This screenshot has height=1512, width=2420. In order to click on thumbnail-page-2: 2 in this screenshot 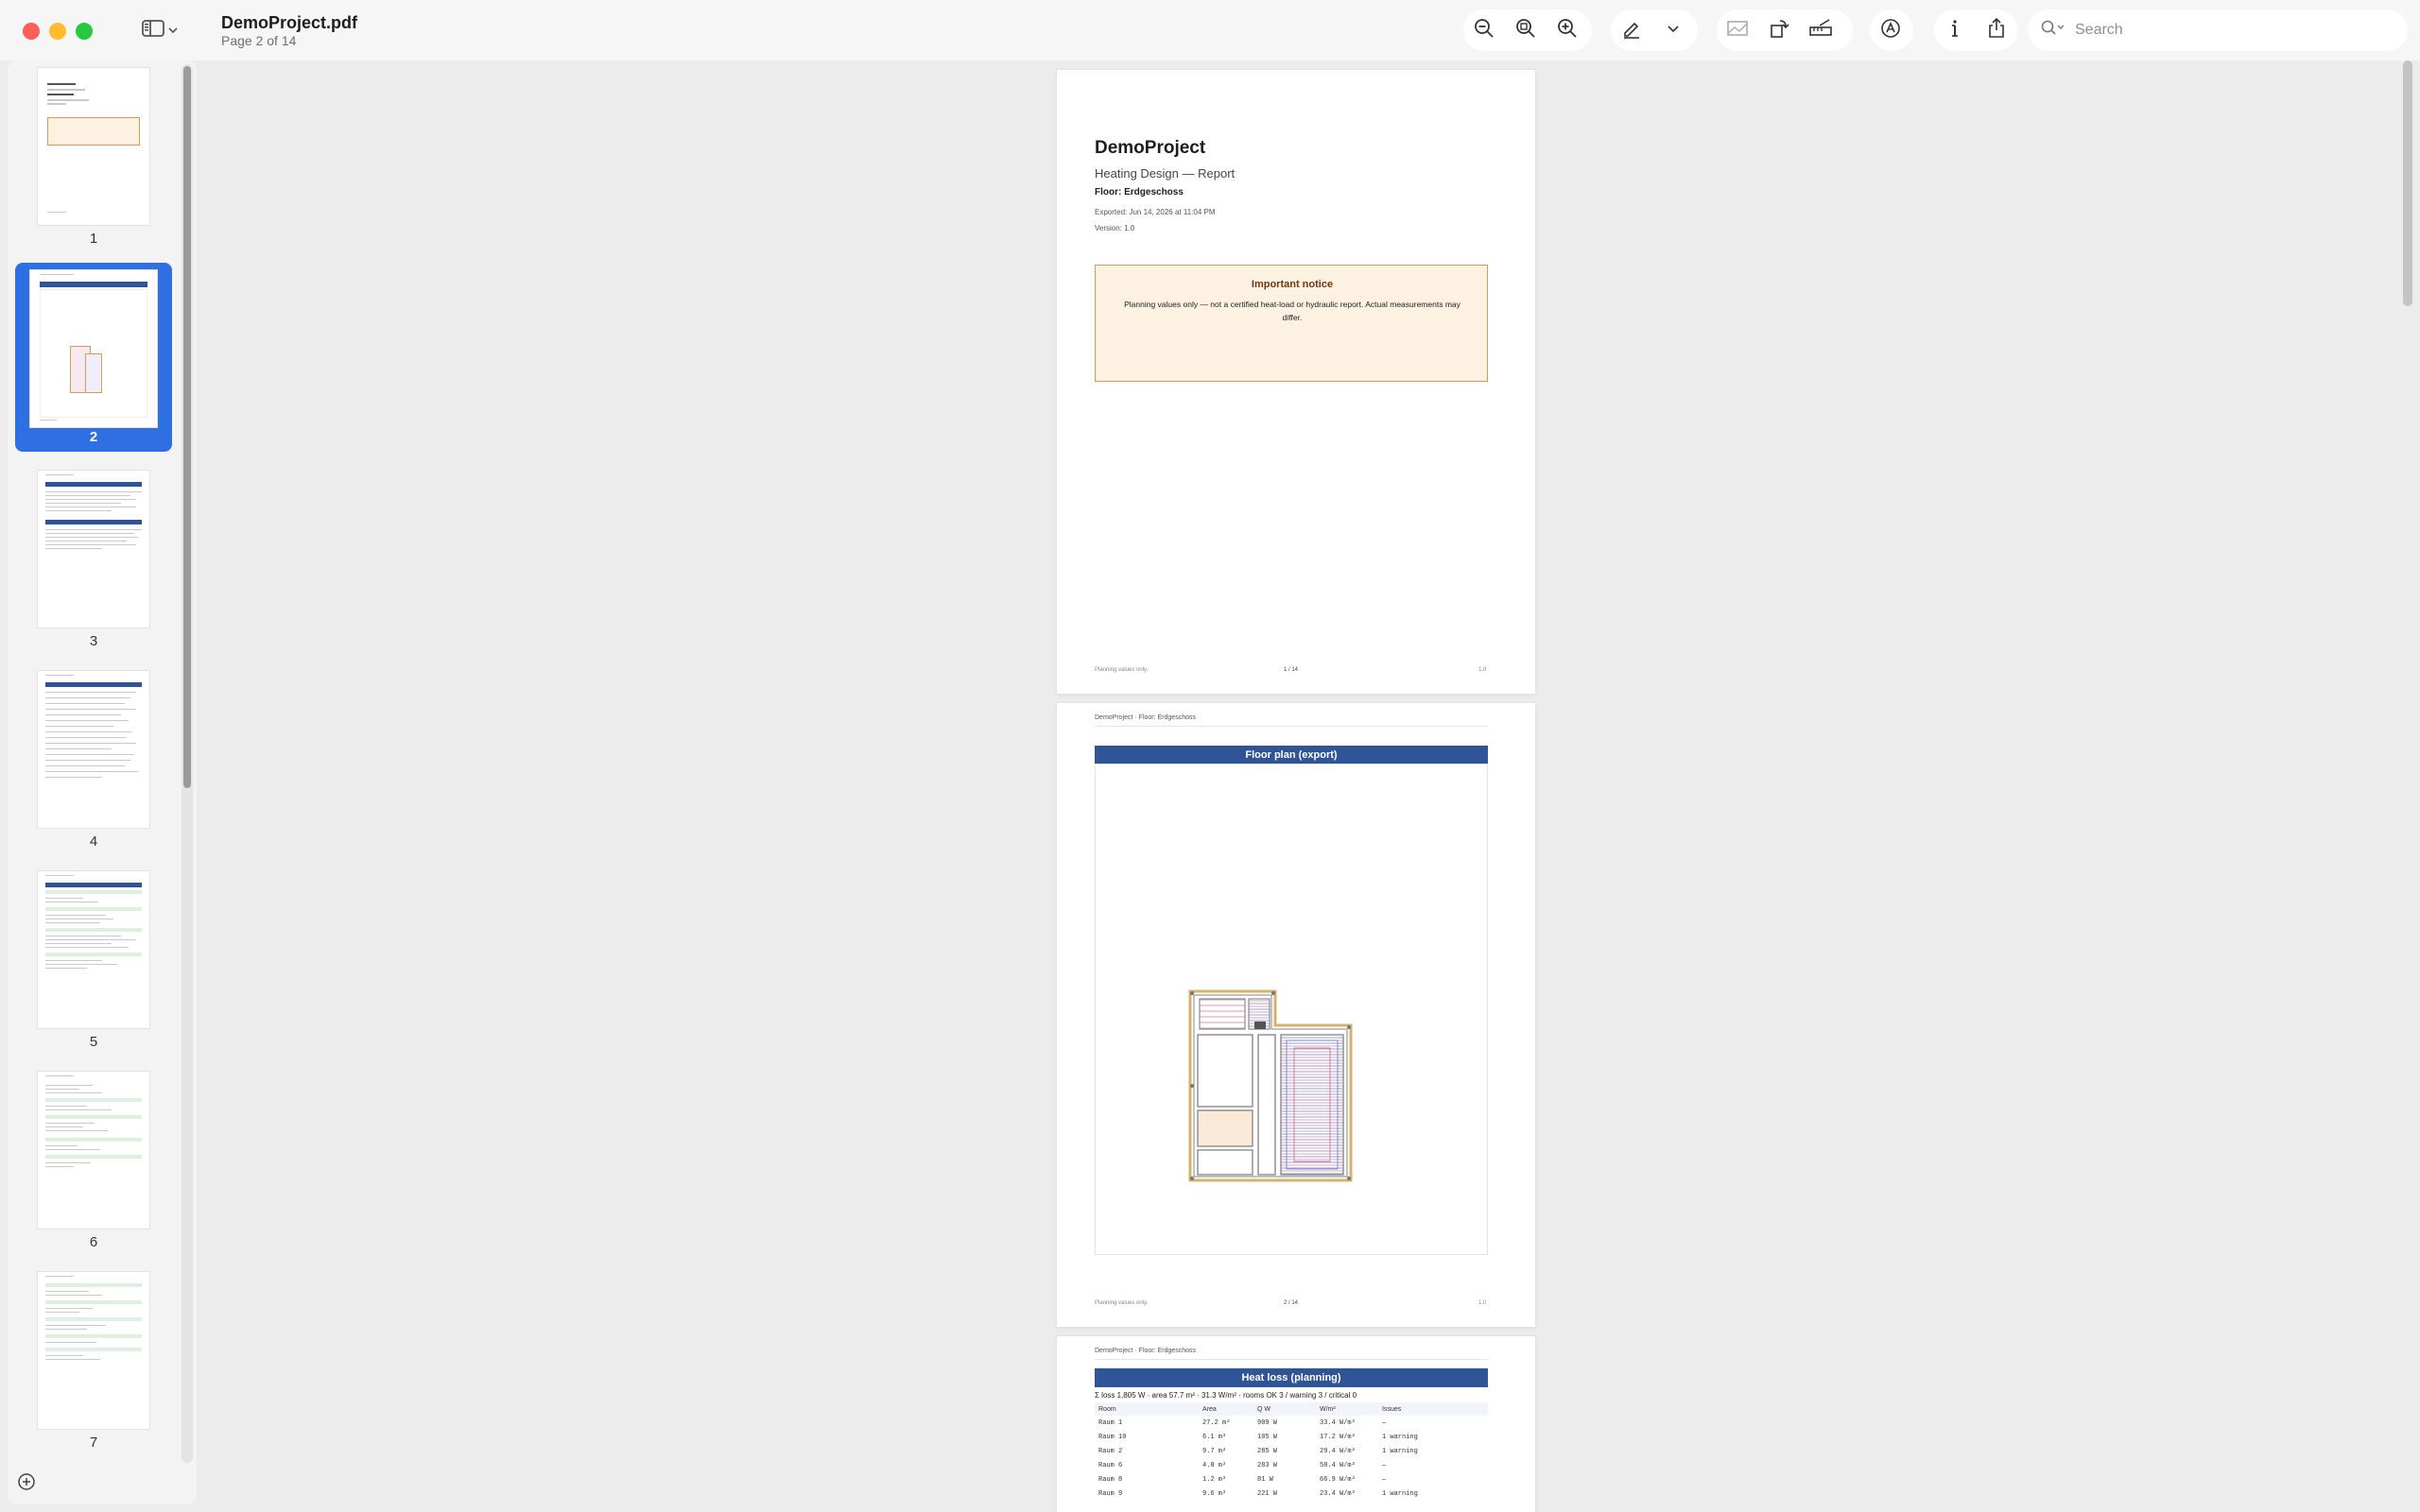, I will do `click(93, 357)`.